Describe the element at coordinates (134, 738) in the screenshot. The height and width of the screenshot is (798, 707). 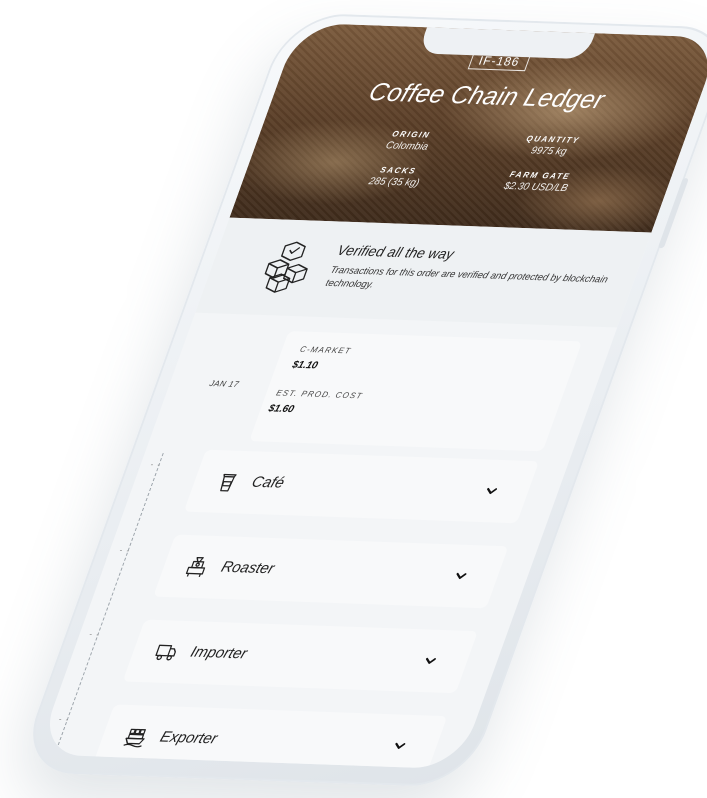
I see `ship-icon` at that location.